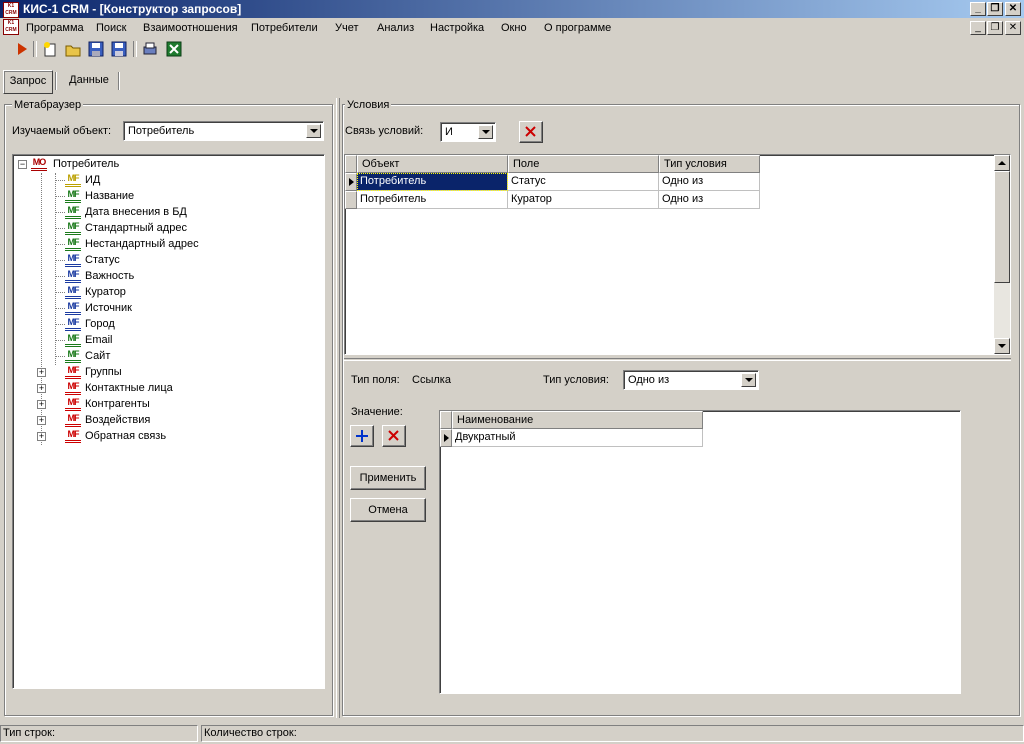 The width and height of the screenshot is (1024, 744). I want to click on key-field-icon: МF, so click(73, 180).